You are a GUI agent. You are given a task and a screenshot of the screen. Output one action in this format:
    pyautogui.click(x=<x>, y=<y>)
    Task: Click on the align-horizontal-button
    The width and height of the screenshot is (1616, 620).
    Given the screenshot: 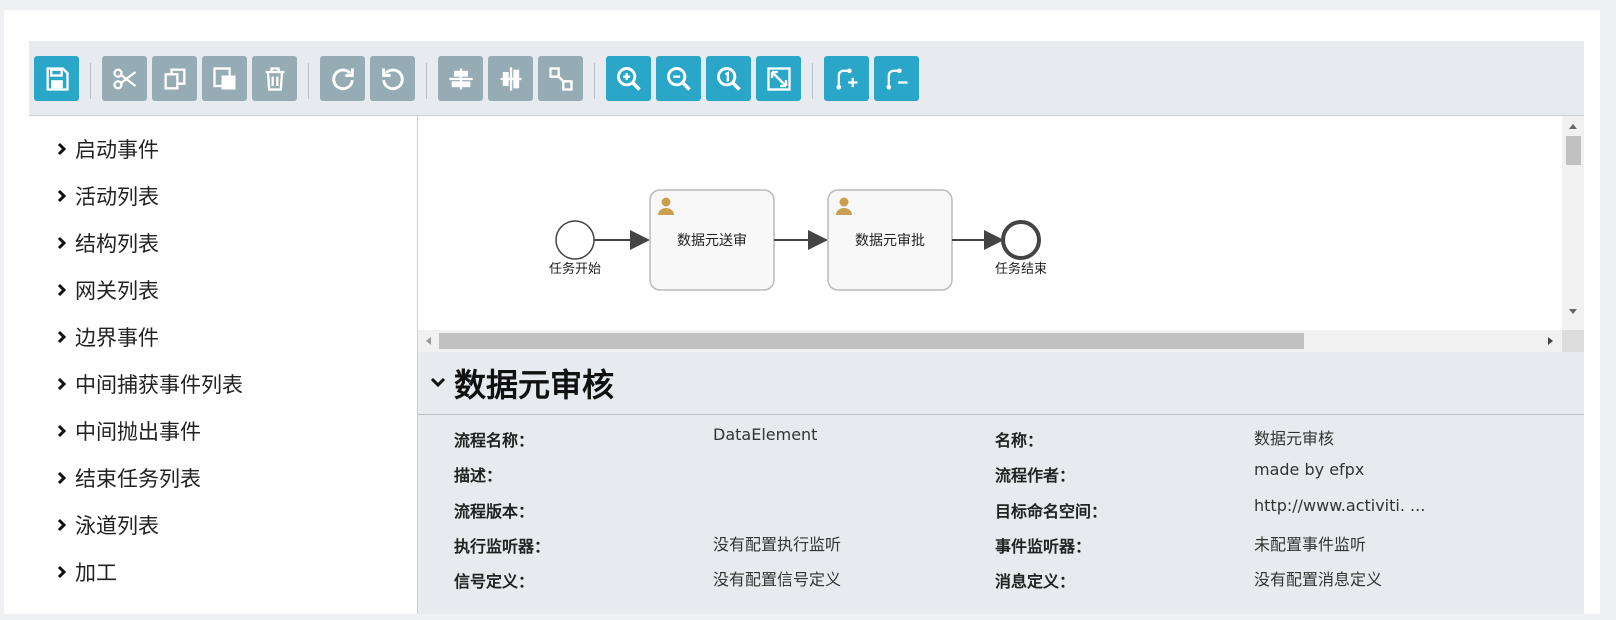 What is the action you would take?
    pyautogui.click(x=510, y=78)
    